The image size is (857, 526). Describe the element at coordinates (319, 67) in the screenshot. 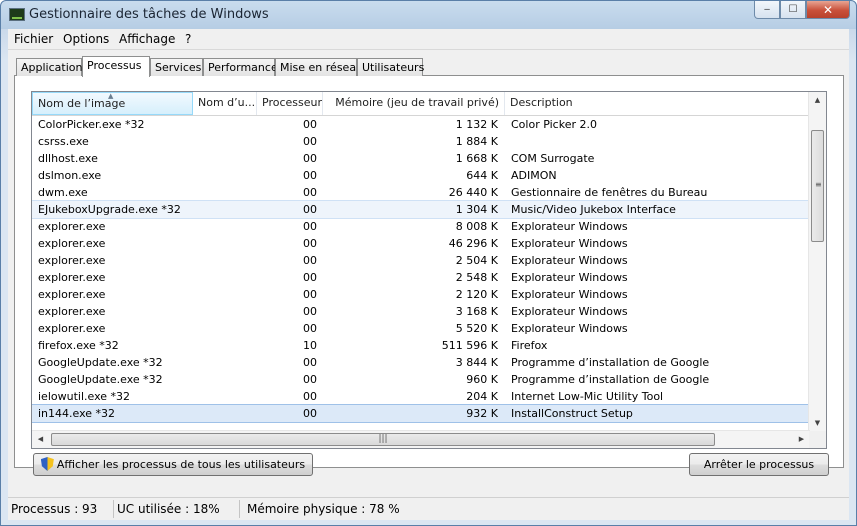

I see `tab-mise-en-reseau: Mise en réseau` at that location.